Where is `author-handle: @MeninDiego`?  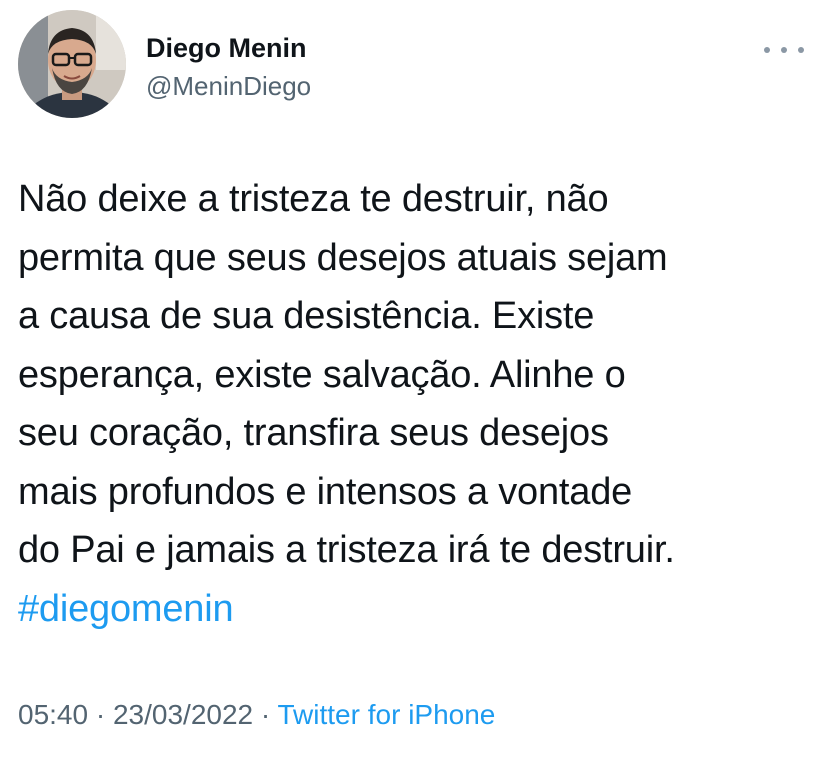 author-handle: @MeninDiego is located at coordinates (228, 86).